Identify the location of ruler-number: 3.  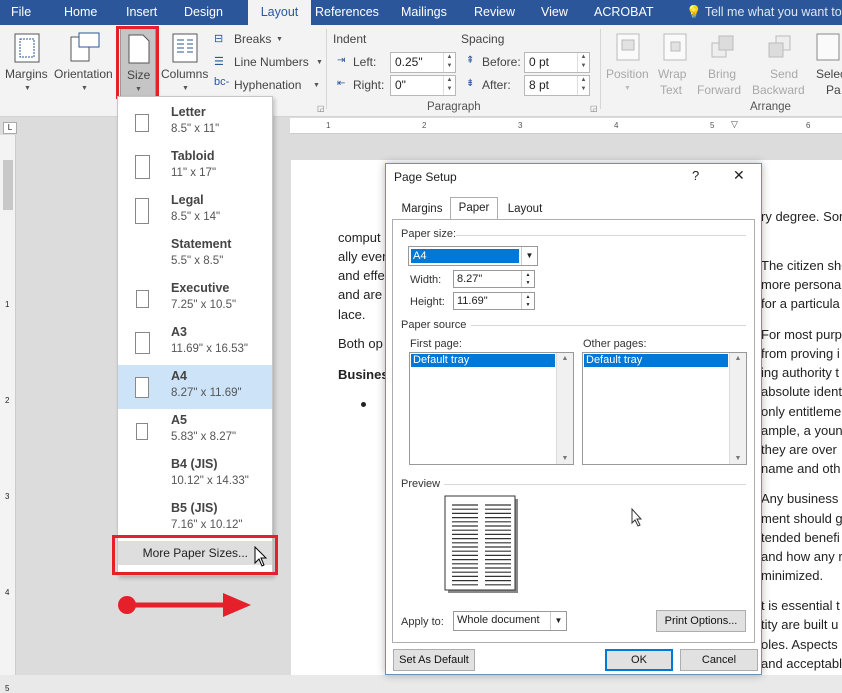
(7, 496).